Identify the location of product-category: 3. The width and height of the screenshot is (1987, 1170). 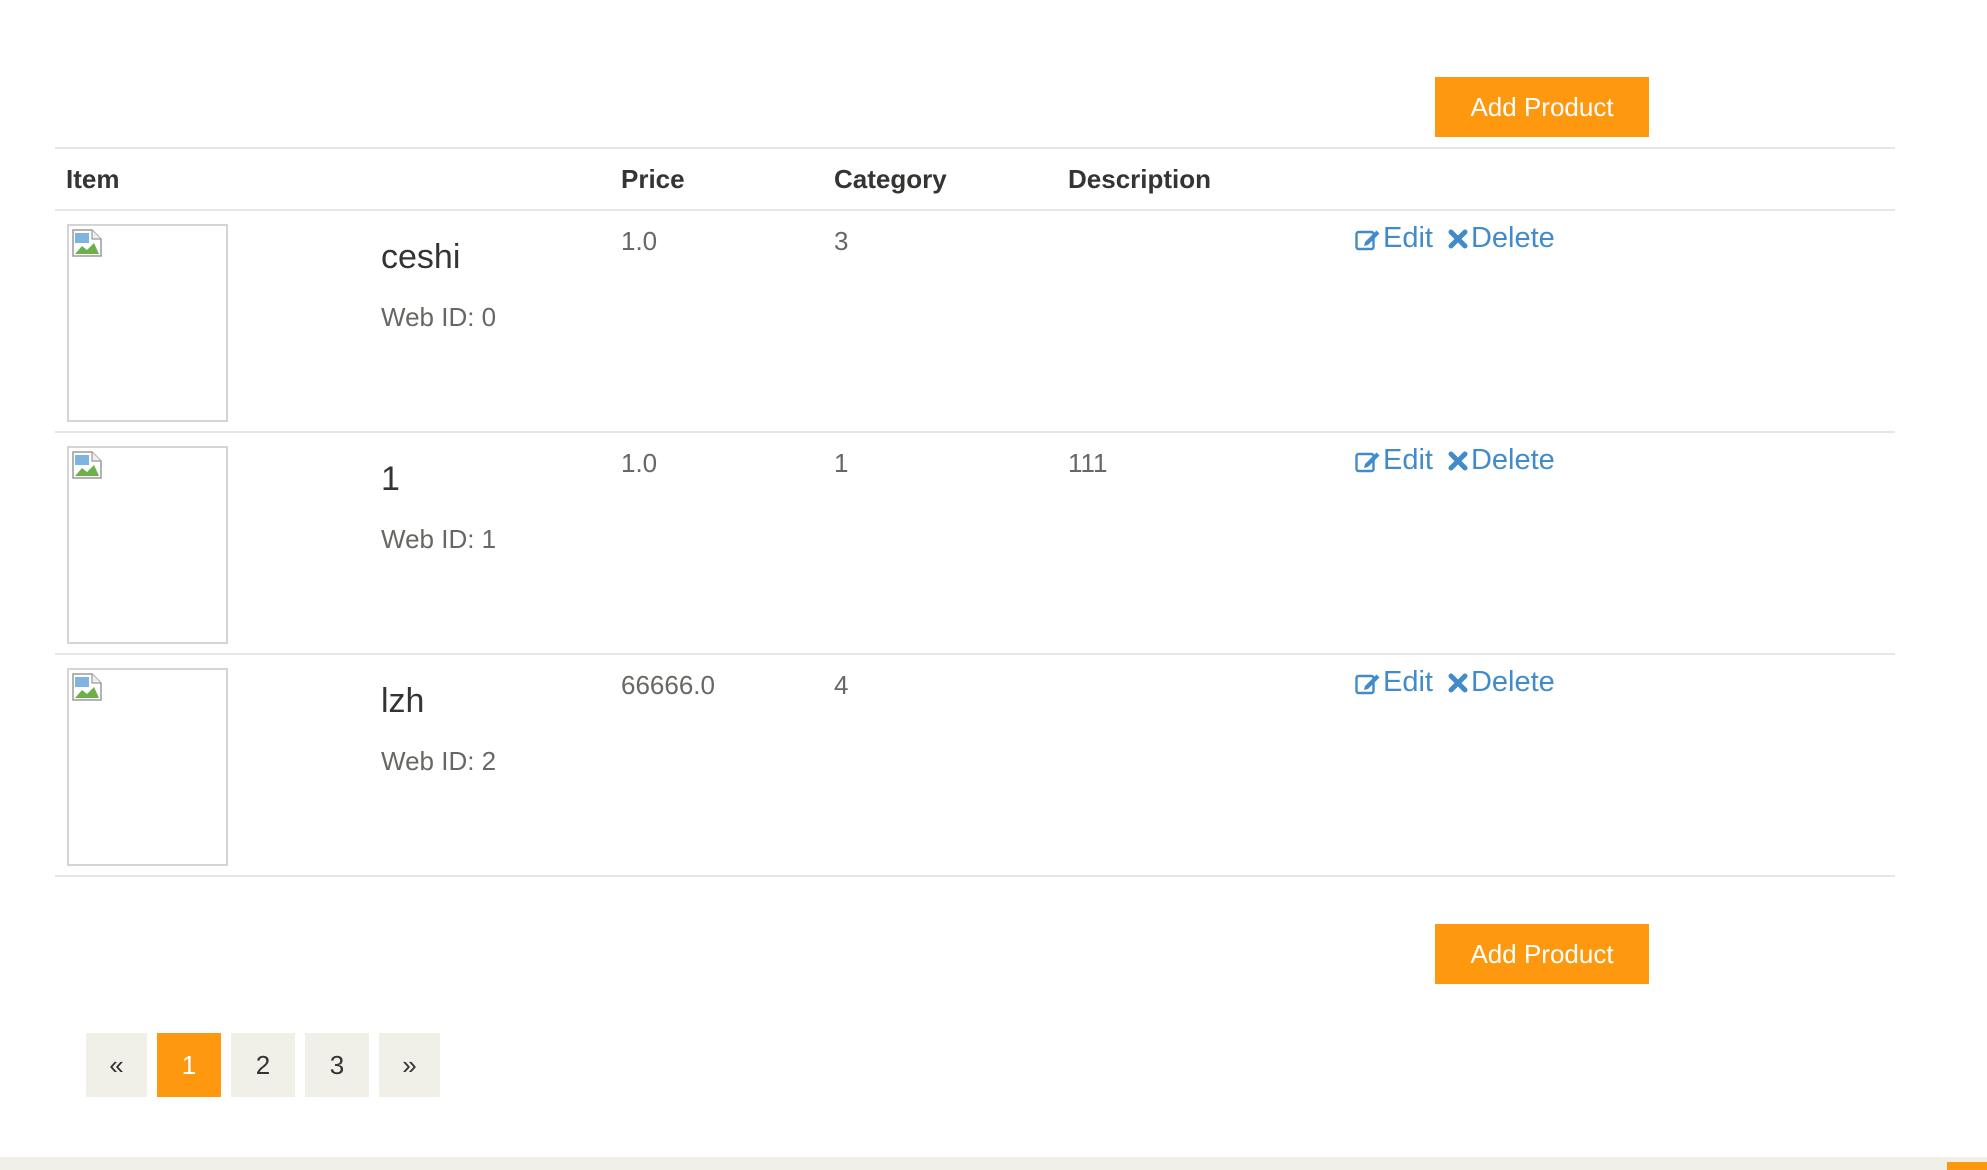
(841, 241).